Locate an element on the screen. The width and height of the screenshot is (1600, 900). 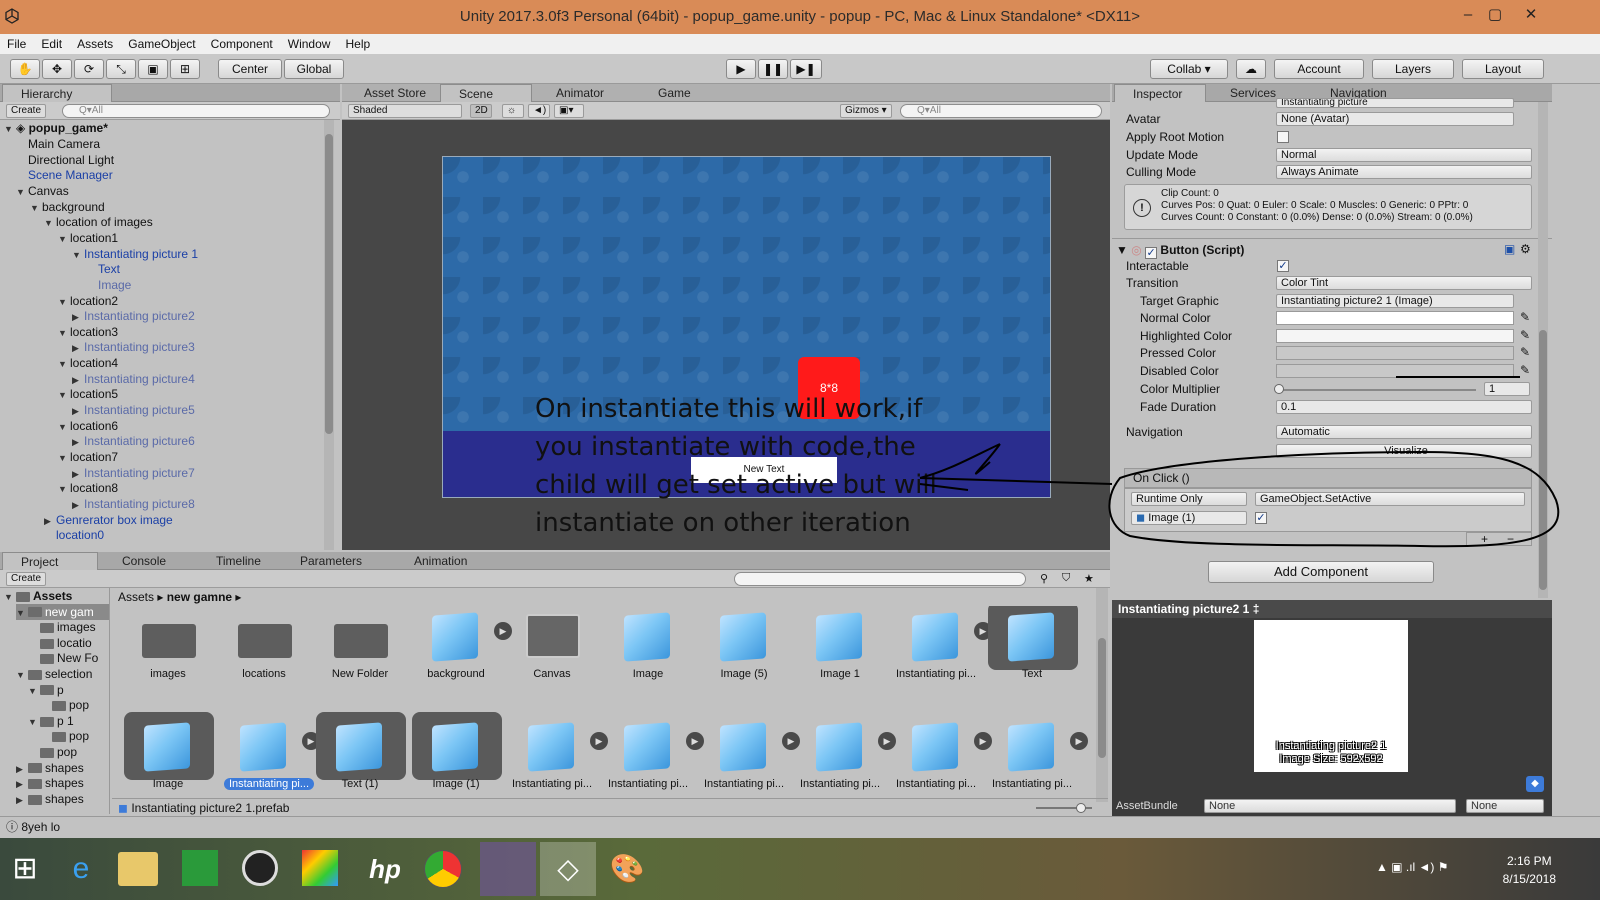
hierarchy-item: ▼ location2 is located at coordinates (88, 301).